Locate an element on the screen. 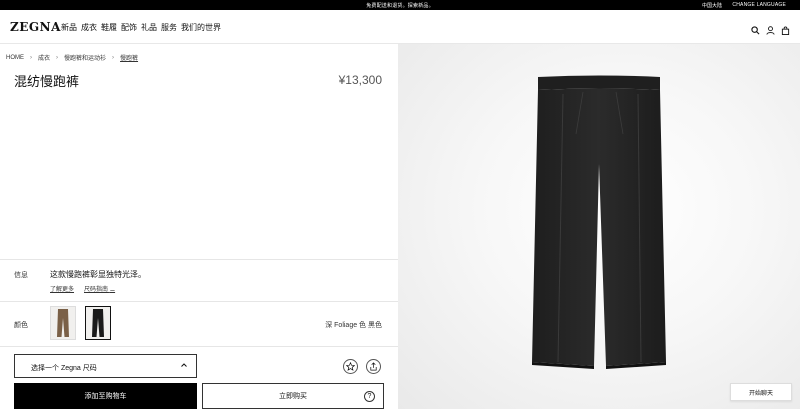 The image size is (800, 409). nav-item-clothing: 成衣 is located at coordinates (89, 27).